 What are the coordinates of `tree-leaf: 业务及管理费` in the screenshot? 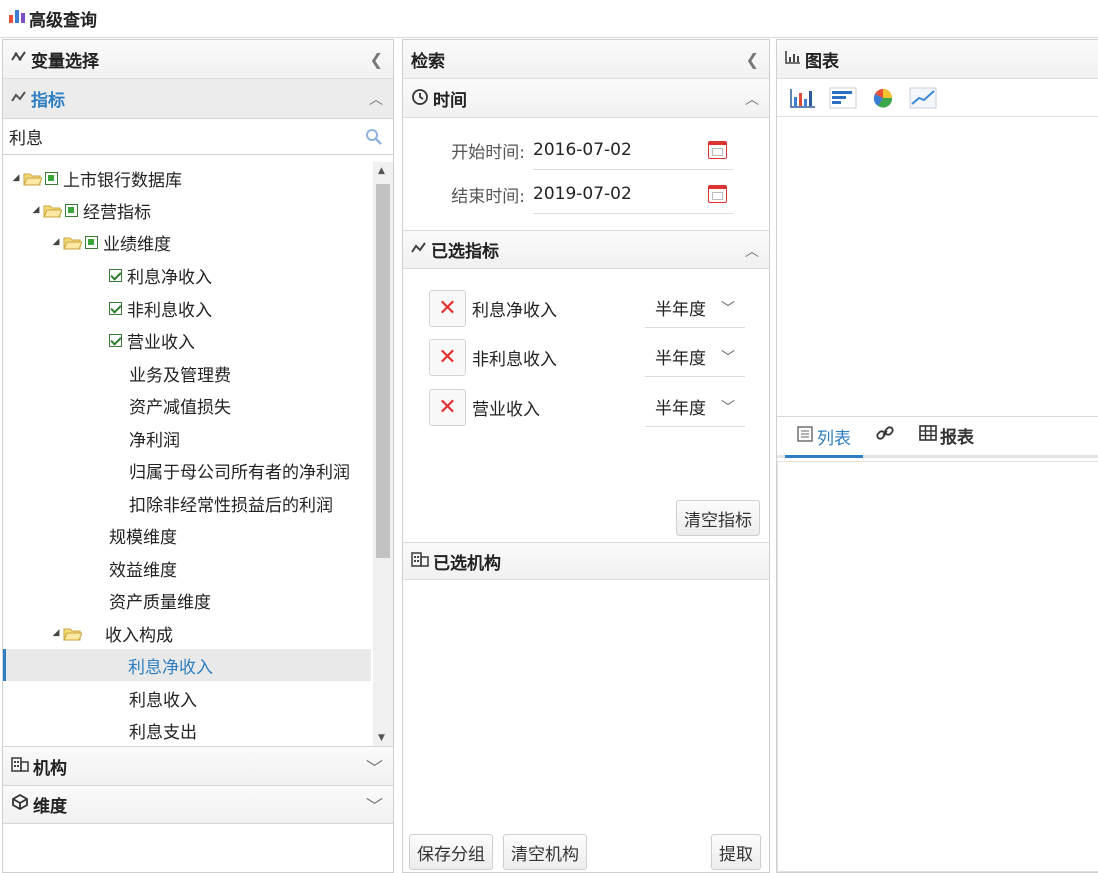 It's located at (180, 373).